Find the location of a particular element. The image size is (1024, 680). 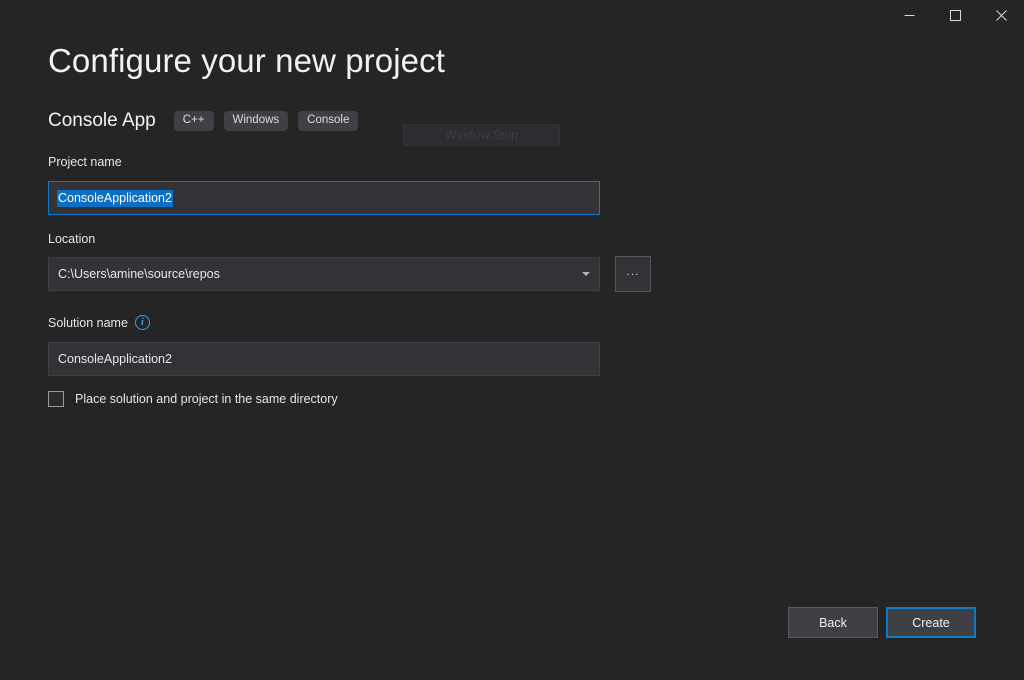

chevron-down-icon is located at coordinates (586, 274).